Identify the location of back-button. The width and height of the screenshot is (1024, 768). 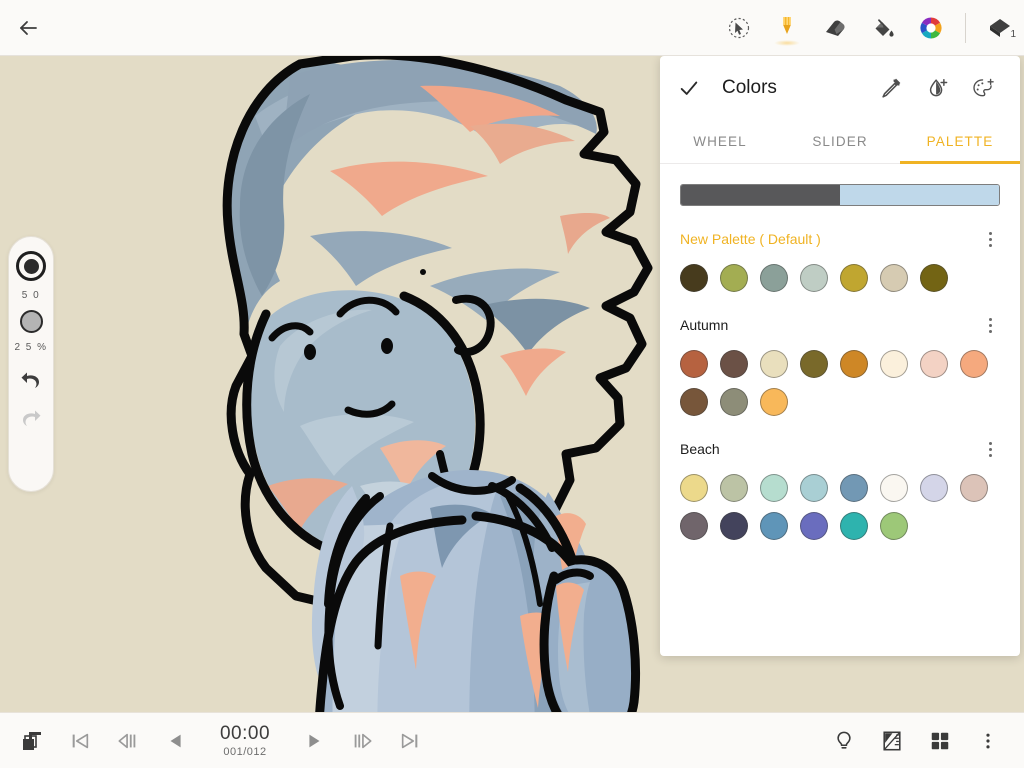
(28, 28).